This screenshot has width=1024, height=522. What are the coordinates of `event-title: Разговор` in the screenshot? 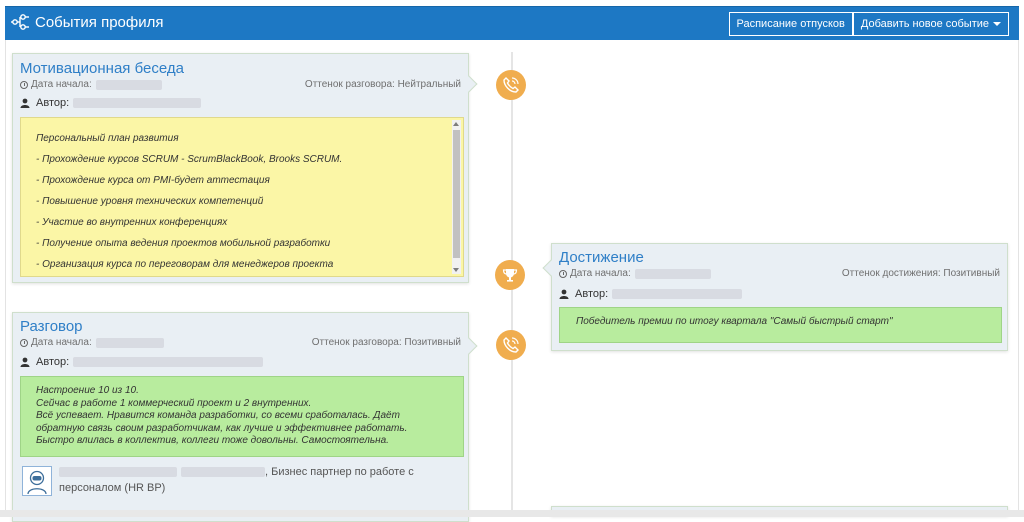 It's located at (51, 326).